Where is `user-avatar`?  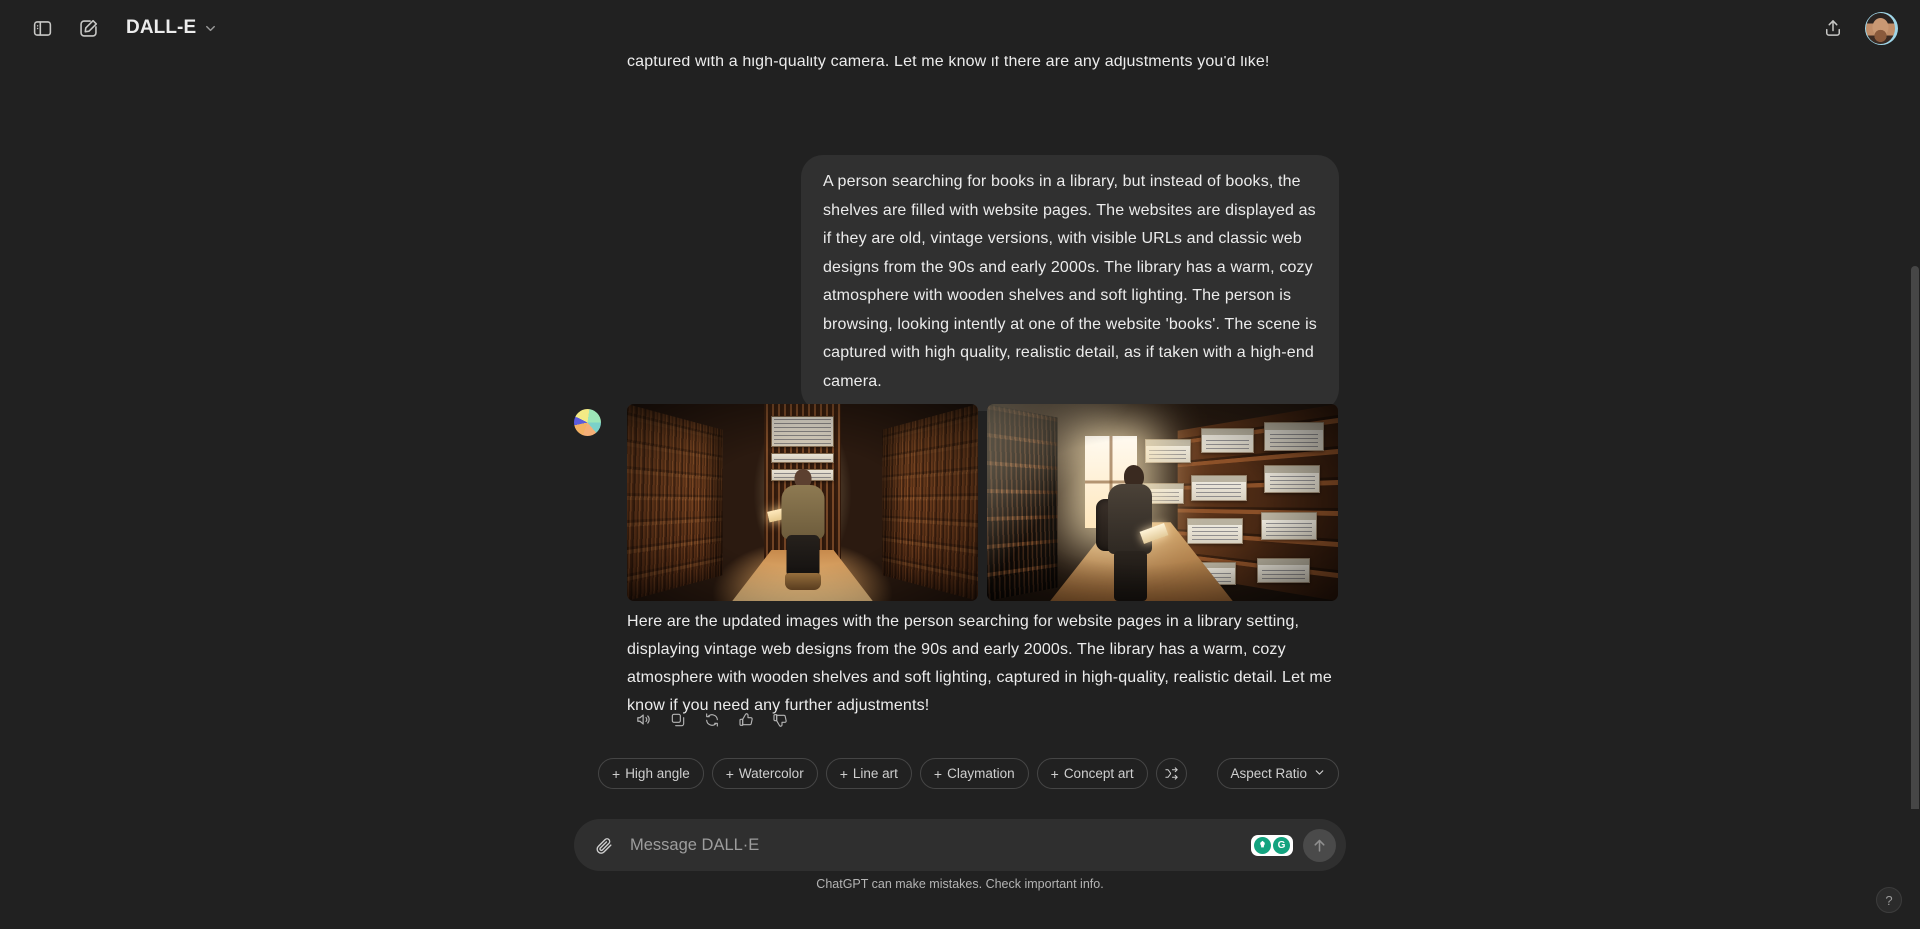
user-avatar is located at coordinates (1881, 28).